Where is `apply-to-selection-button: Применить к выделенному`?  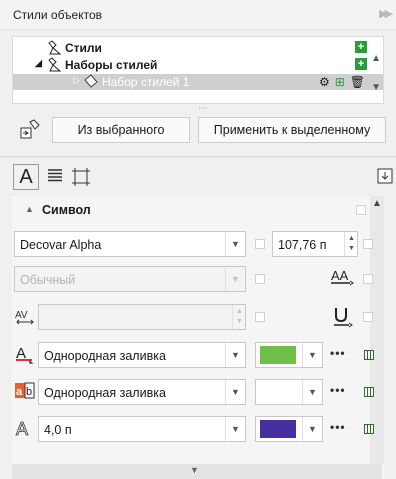 apply-to-selection-button: Применить к выделенному is located at coordinates (292, 130).